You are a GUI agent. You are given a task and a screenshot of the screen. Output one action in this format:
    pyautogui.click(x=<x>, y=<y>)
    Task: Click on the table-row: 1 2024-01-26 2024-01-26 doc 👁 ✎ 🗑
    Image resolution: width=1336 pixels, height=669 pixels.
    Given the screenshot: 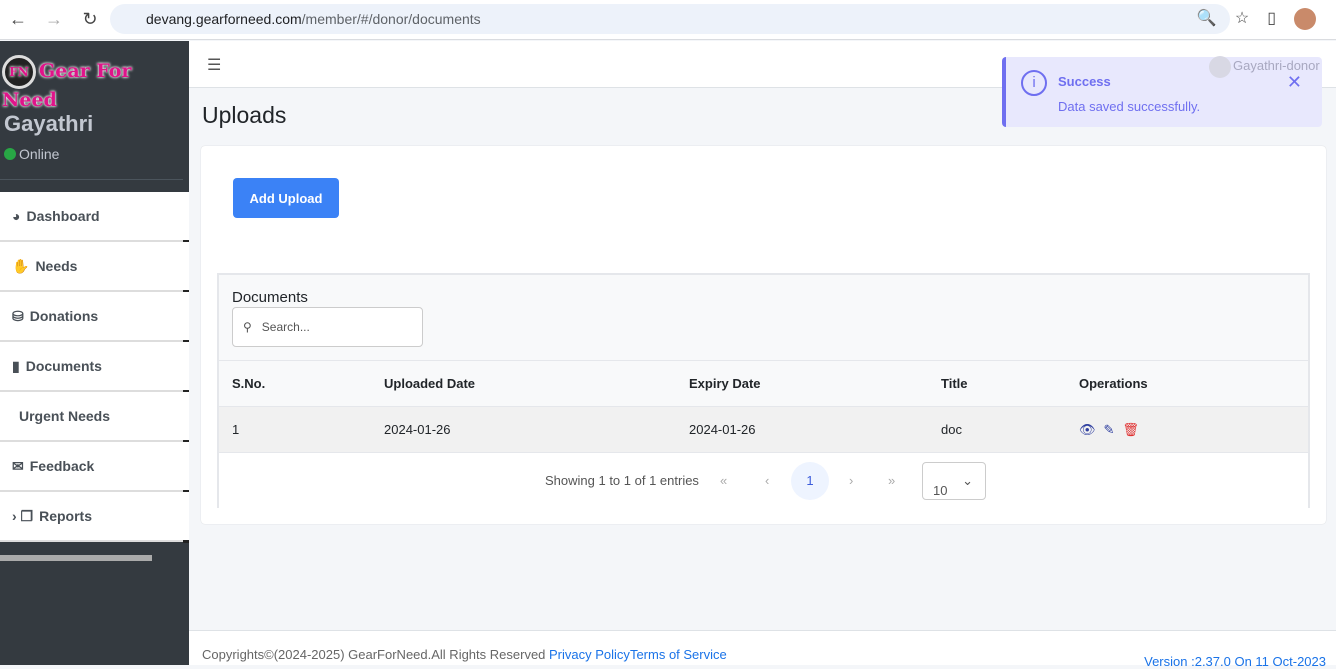 What is the action you would take?
    pyautogui.click(x=763, y=429)
    